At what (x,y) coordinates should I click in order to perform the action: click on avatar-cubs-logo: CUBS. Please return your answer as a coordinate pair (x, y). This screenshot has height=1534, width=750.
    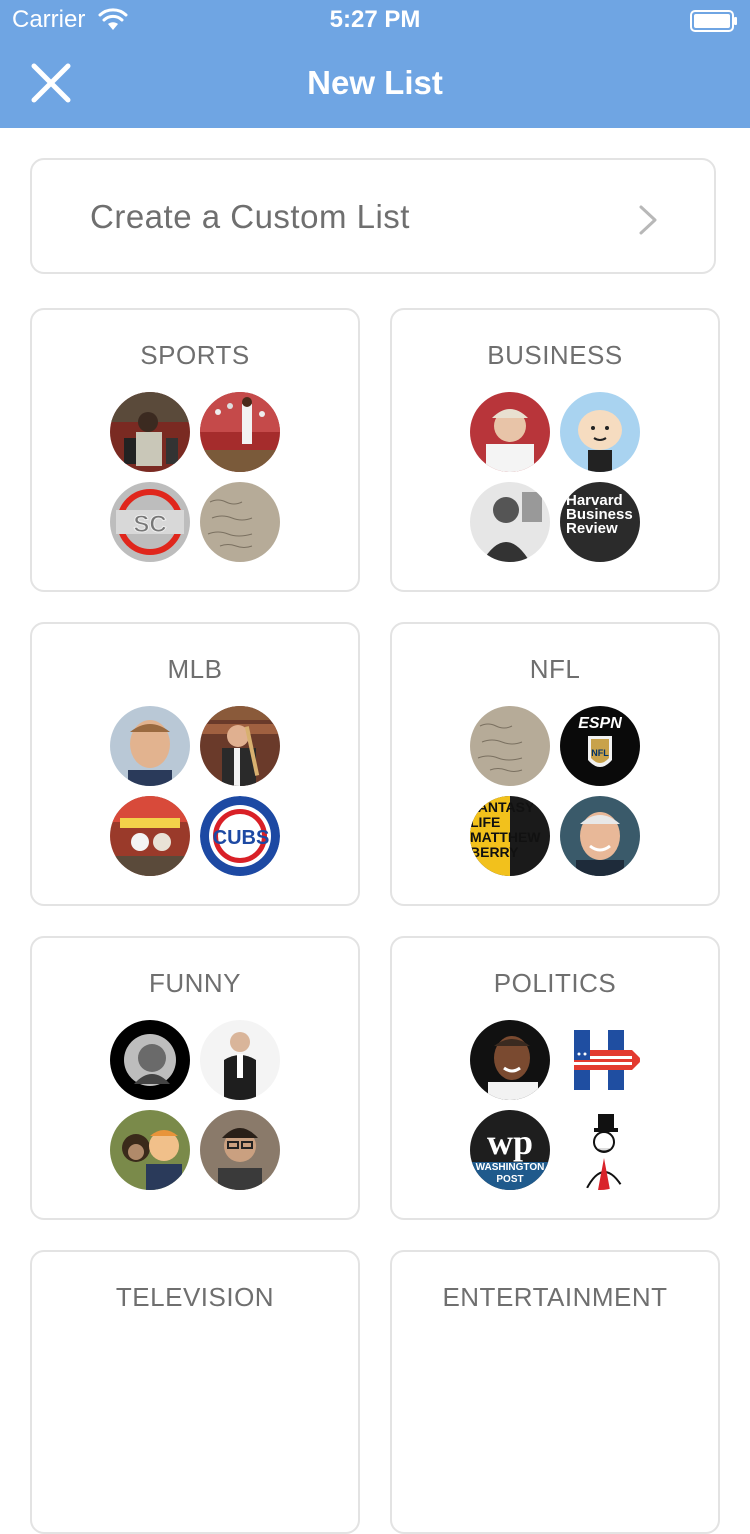
    Looking at the image, I should click on (240, 836).